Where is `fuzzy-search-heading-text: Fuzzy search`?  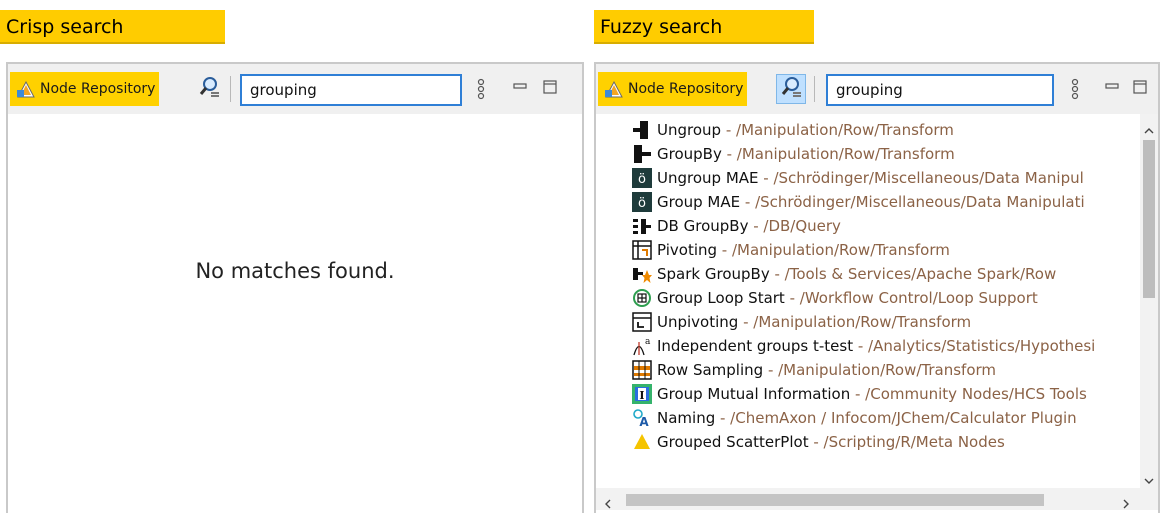 fuzzy-search-heading-text: Fuzzy search is located at coordinates (661, 27).